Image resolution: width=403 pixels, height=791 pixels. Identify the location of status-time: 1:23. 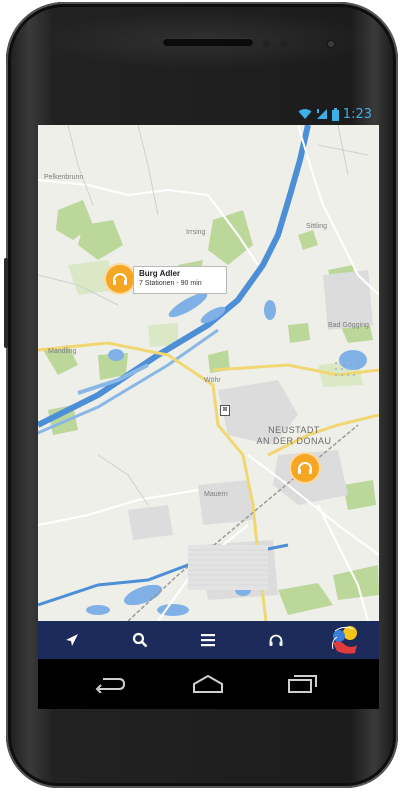
(357, 114).